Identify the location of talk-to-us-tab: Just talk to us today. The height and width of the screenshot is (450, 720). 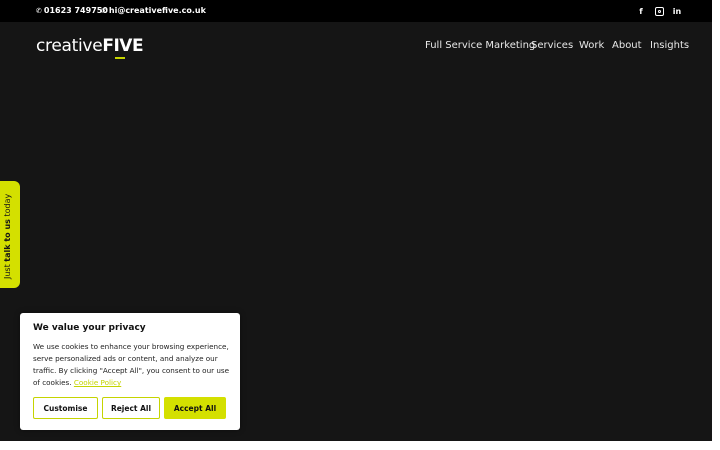
(10, 234).